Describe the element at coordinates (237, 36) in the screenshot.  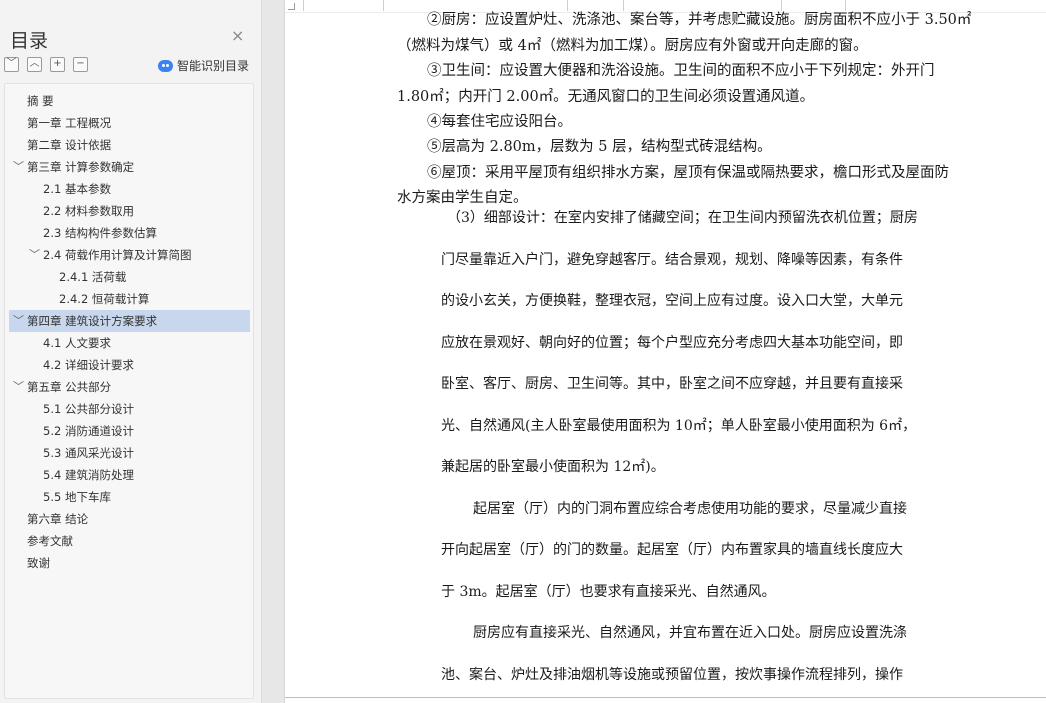
I see `close-icon: ×` at that location.